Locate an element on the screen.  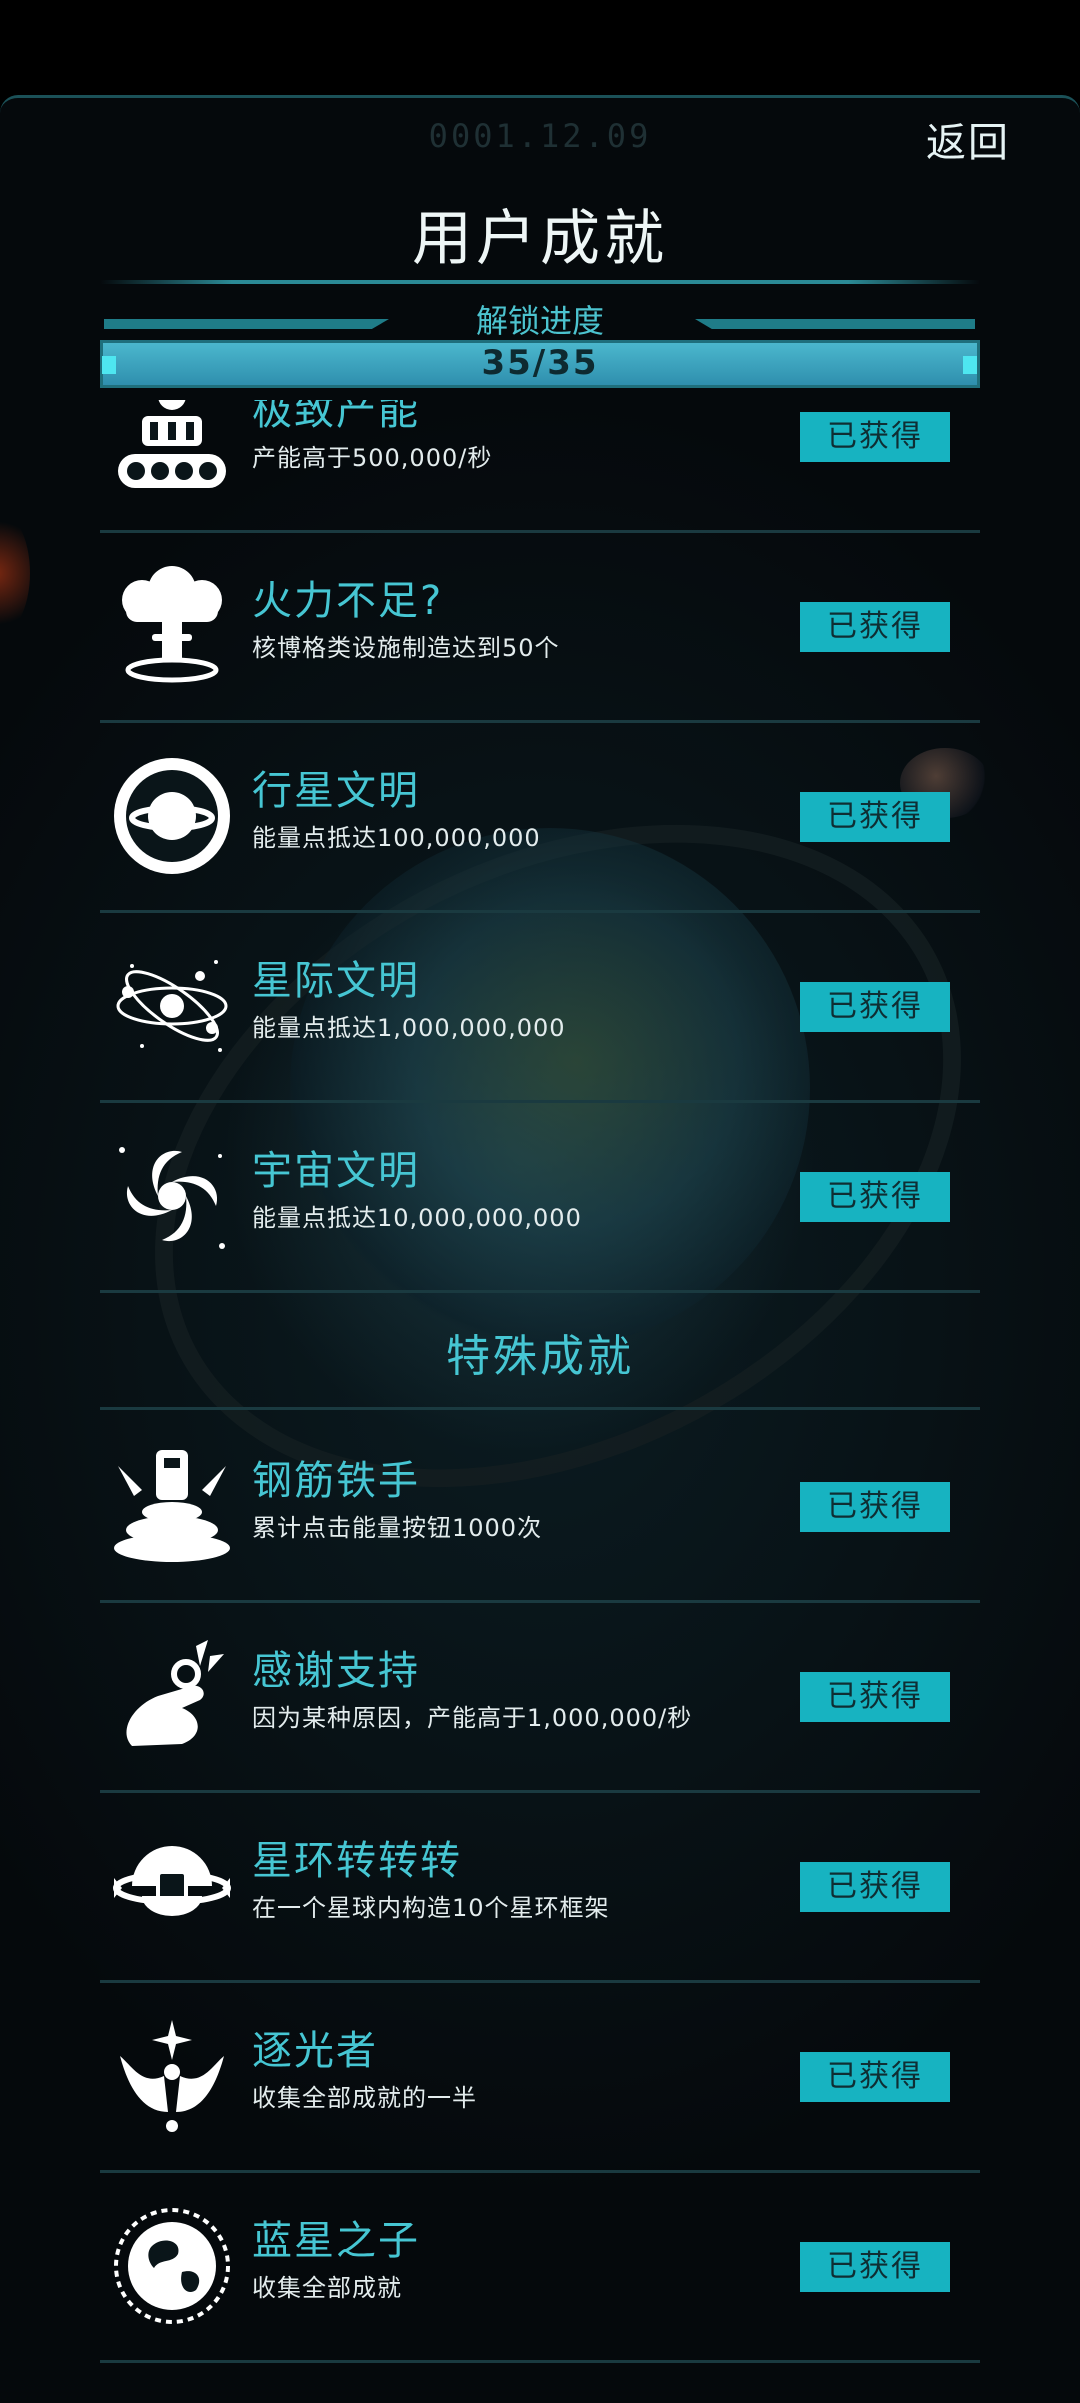
achievement-name: 极致产能 is located at coordinates (336, 417).